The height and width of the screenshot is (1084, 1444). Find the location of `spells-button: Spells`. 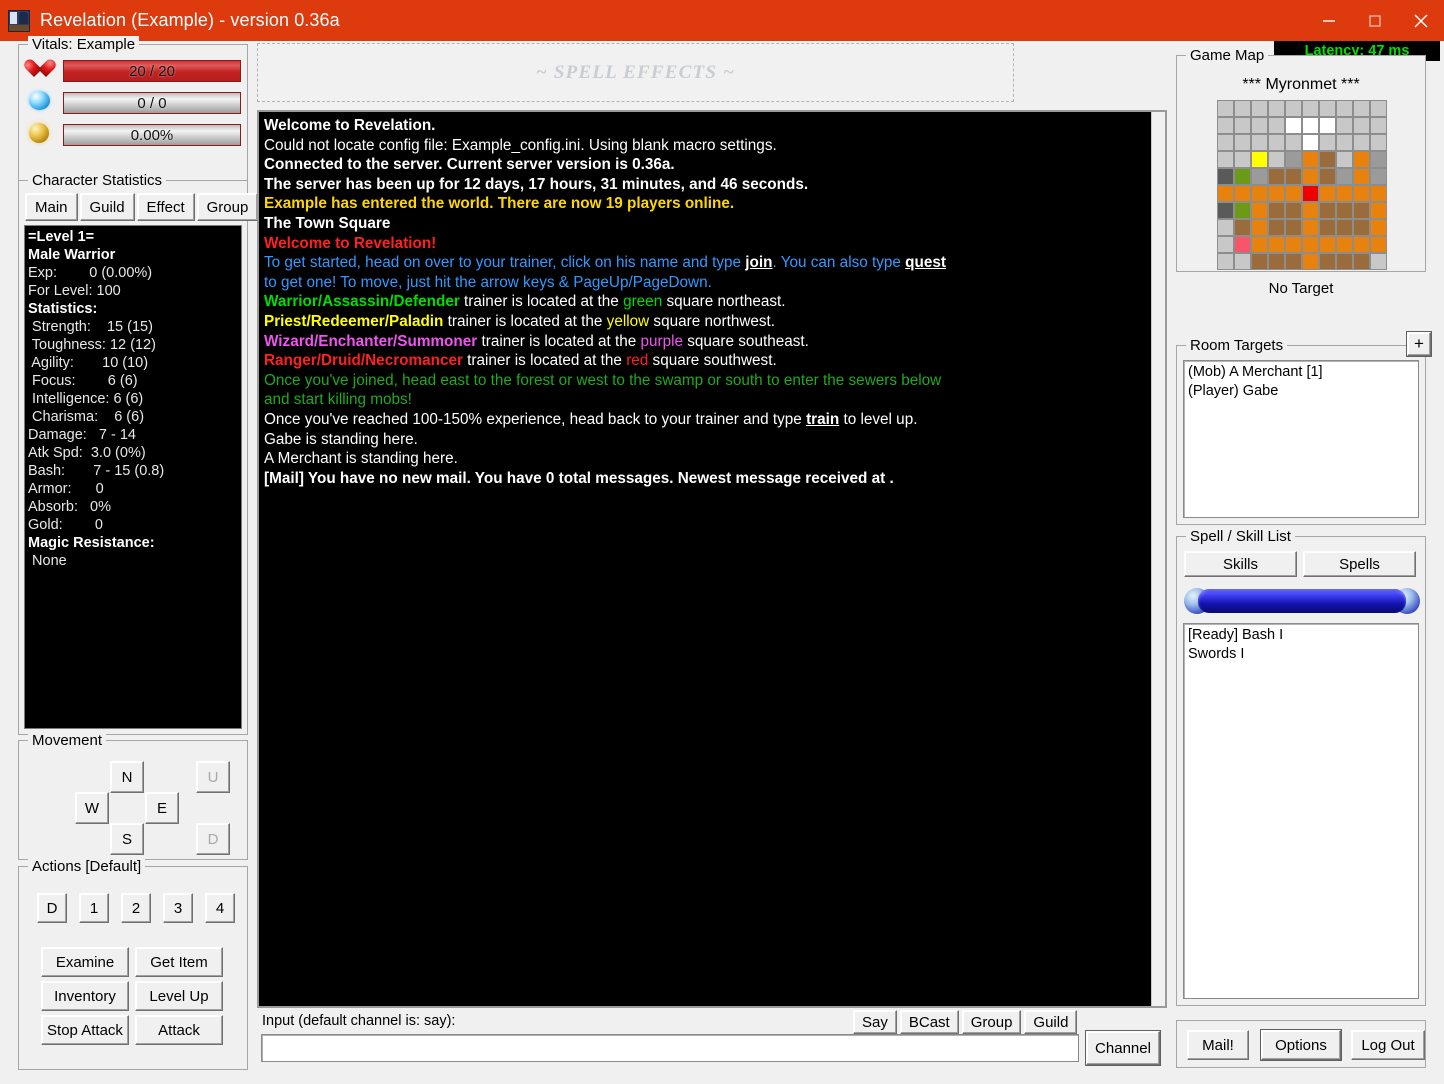

spells-button: Spells is located at coordinates (1359, 564).